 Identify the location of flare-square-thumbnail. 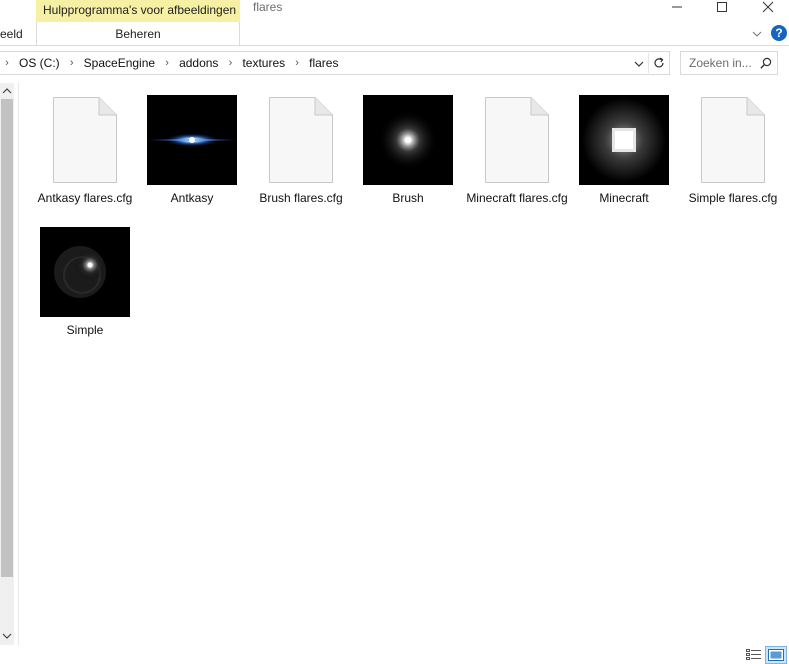
(624, 140).